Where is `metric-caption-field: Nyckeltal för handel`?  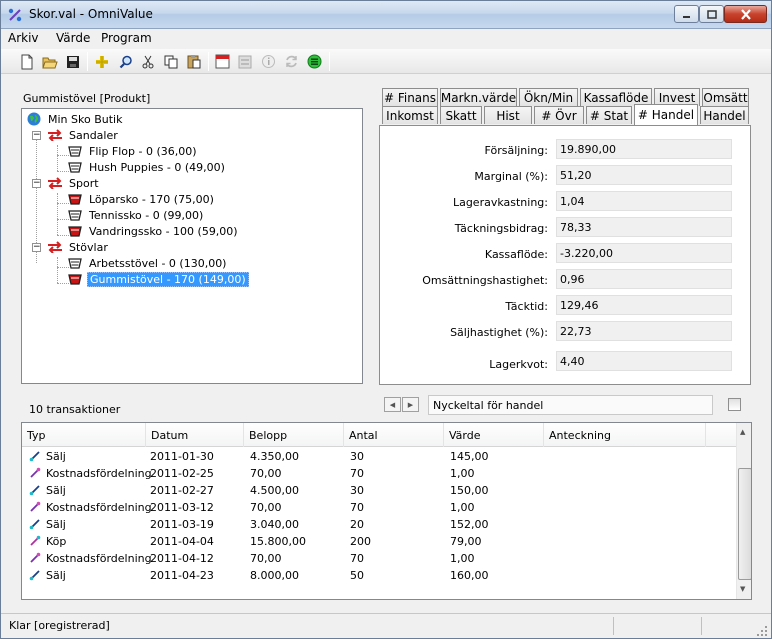 metric-caption-field: Nyckeltal för handel is located at coordinates (570, 405).